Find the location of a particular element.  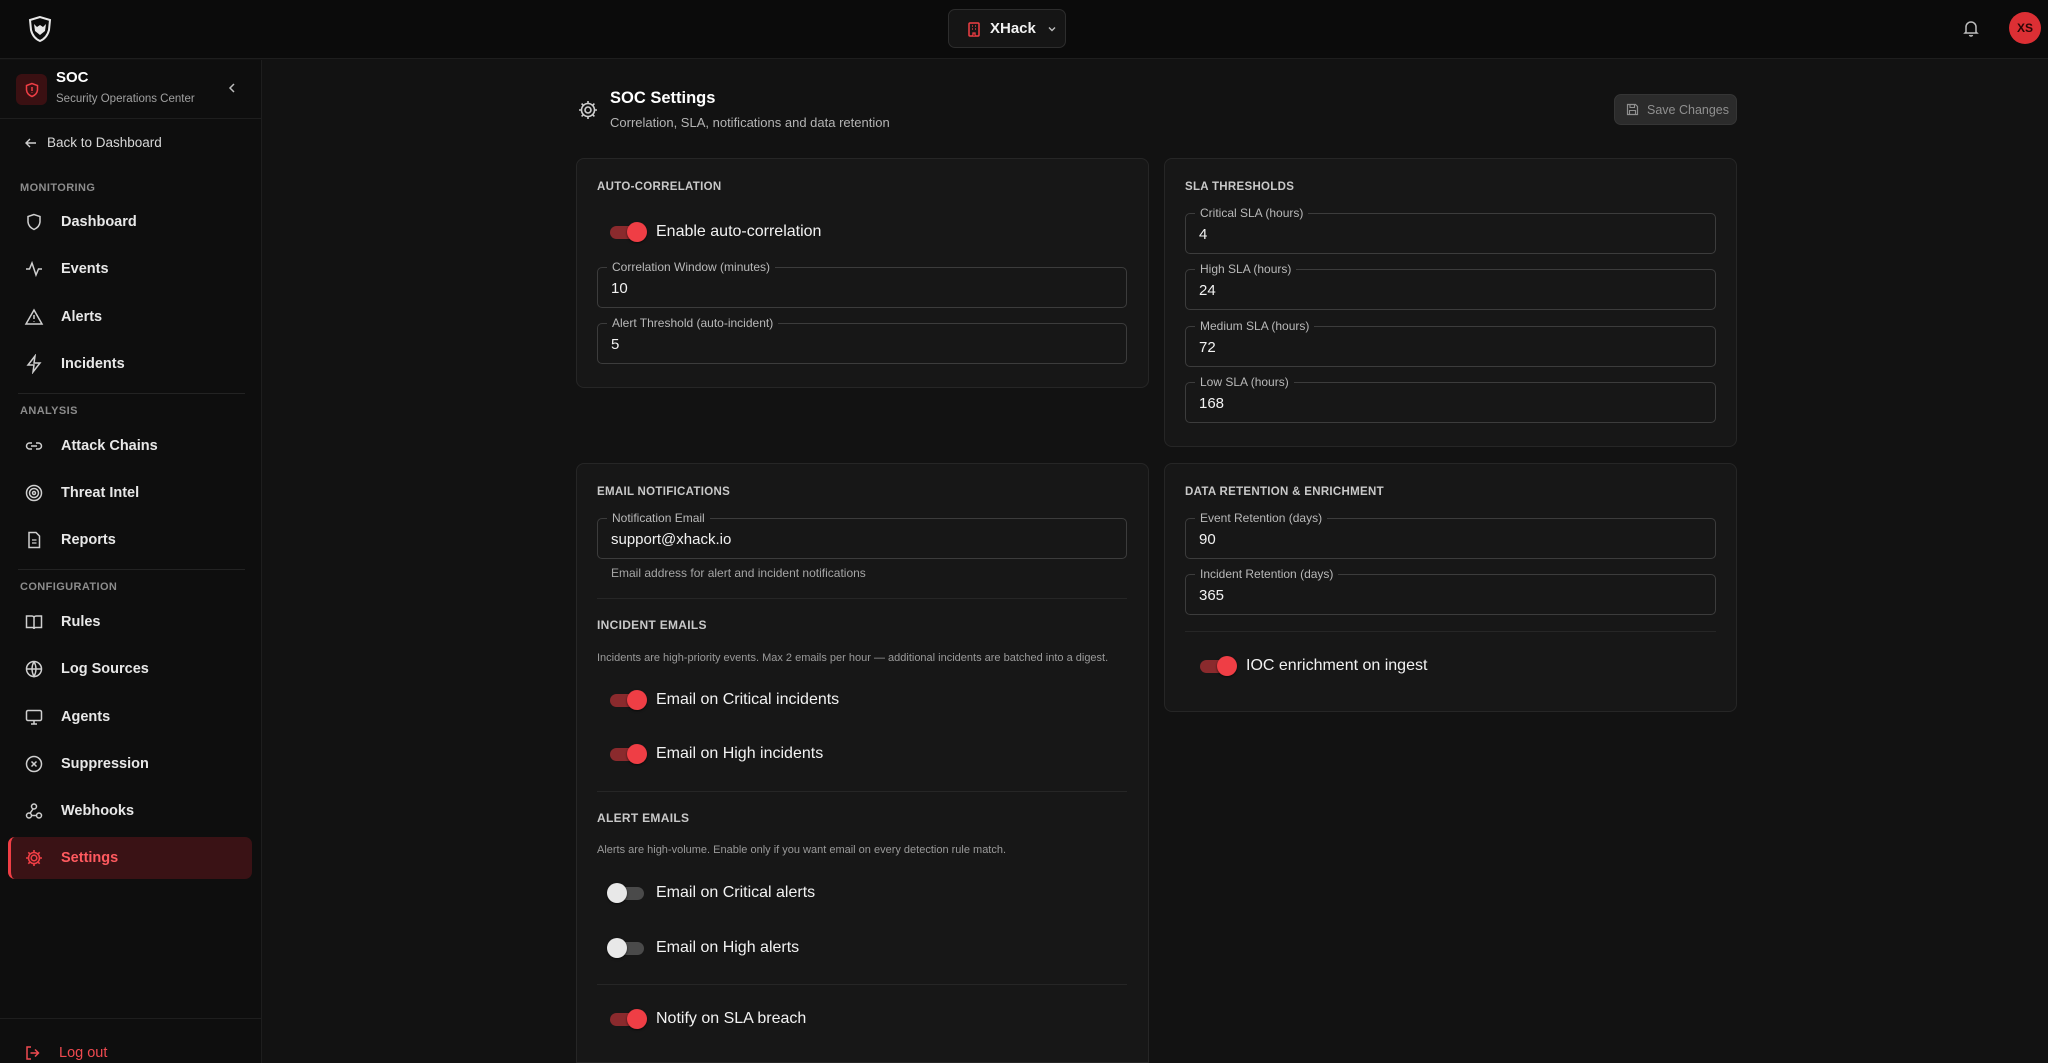

sidebar-item-webhooks: Webhooks is located at coordinates (130, 811).